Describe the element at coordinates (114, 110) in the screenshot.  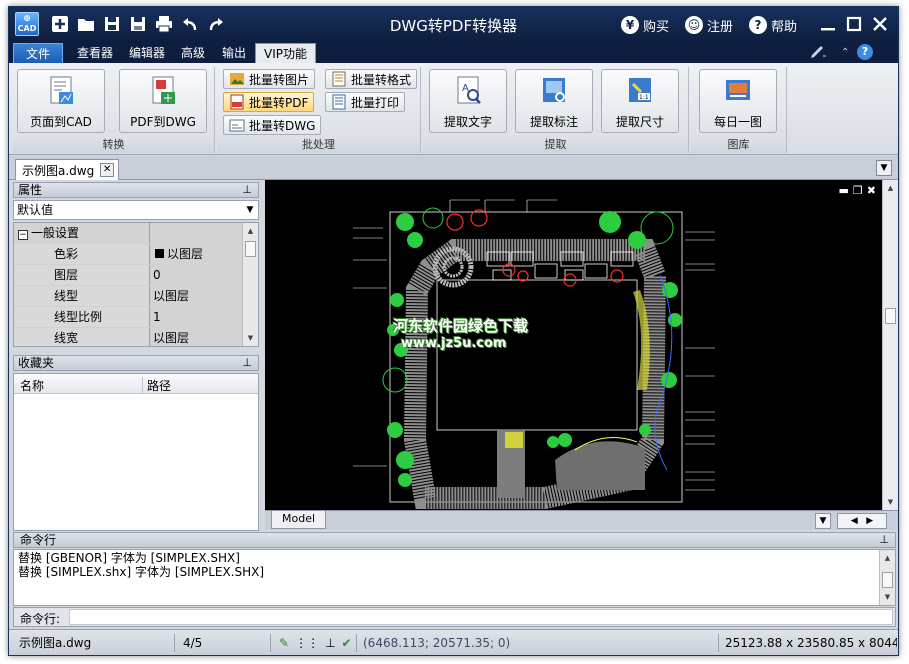
I see `group-convert: 页面到CAD PDF到DWG 转换` at that location.